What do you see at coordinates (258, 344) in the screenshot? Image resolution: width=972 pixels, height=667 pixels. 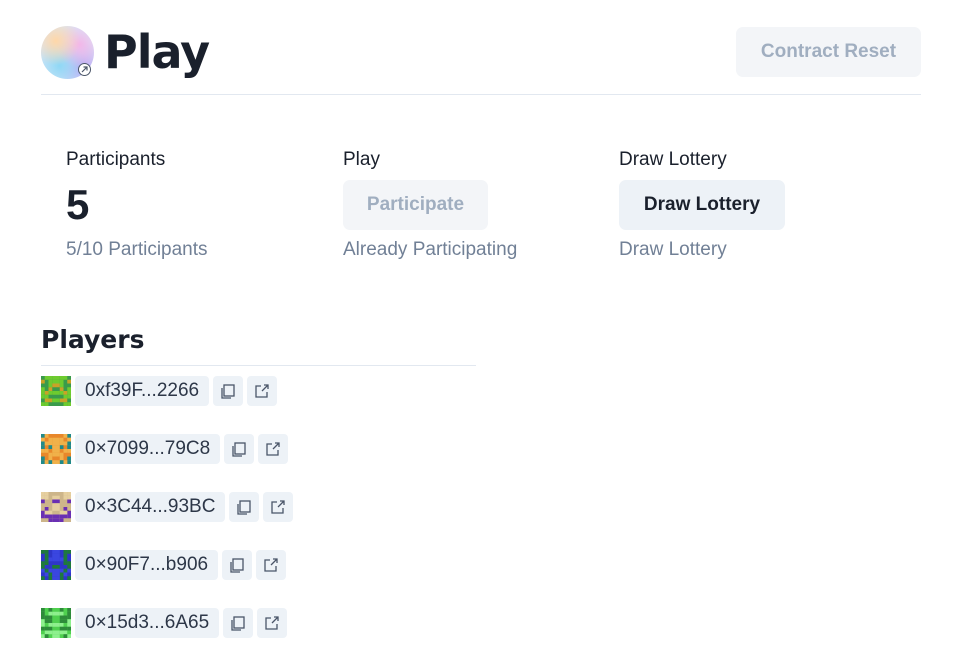 I see `players-heading: Players` at bounding box center [258, 344].